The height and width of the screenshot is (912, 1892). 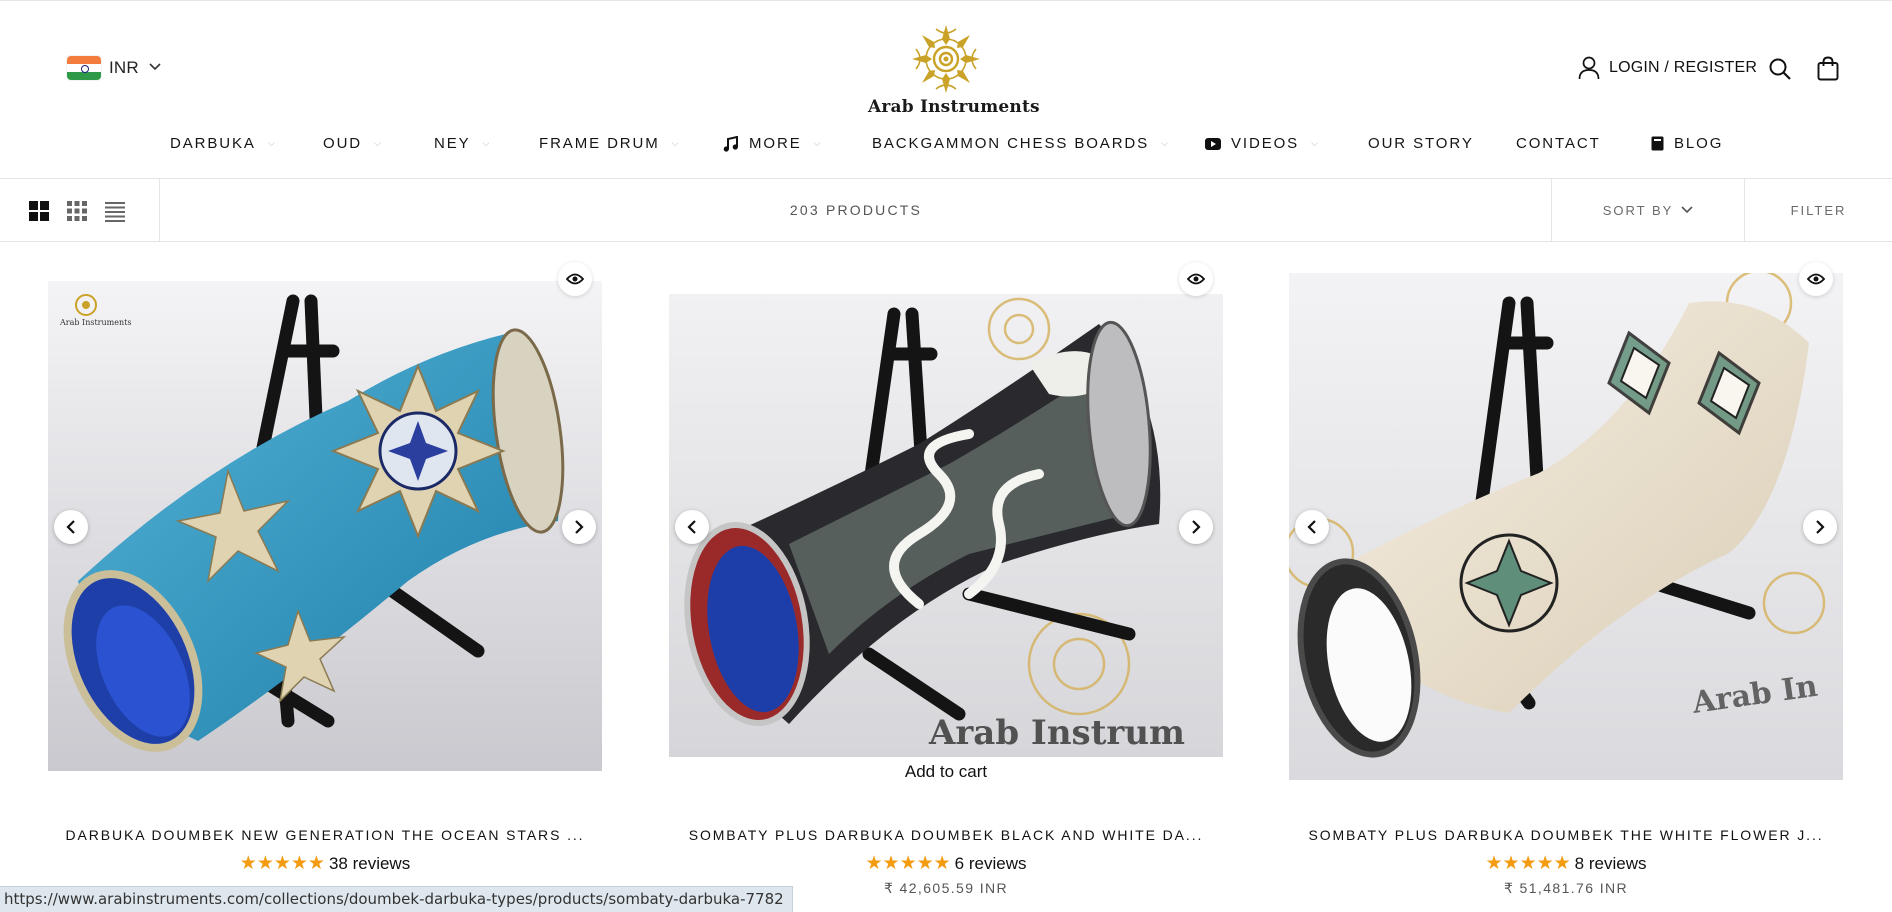 What do you see at coordinates (95, 322) in the screenshot?
I see `image-logo-text: Arab Instruments` at bounding box center [95, 322].